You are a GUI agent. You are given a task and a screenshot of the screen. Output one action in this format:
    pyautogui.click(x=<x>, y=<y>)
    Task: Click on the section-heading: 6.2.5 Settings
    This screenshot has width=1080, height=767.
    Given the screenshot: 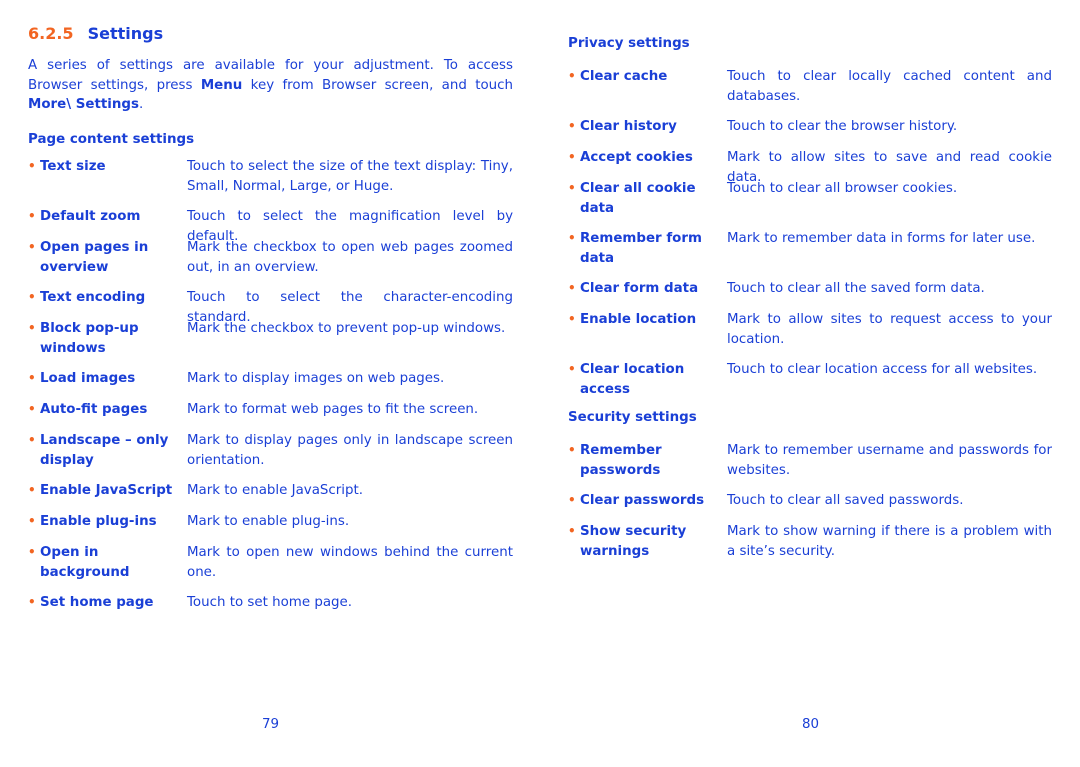 What is the action you would take?
    pyautogui.click(x=95, y=33)
    